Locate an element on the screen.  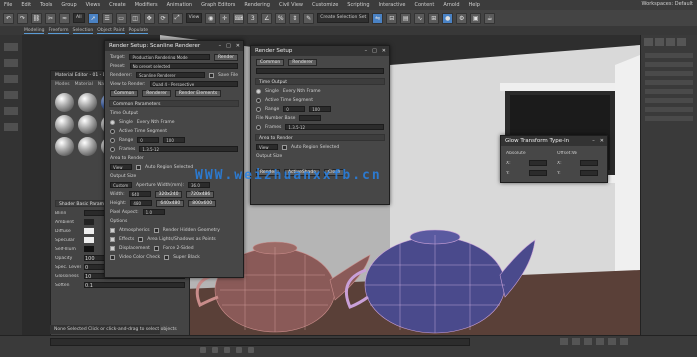
bind-space-warp-icon: ≈ is located at coordinates (64, 18).